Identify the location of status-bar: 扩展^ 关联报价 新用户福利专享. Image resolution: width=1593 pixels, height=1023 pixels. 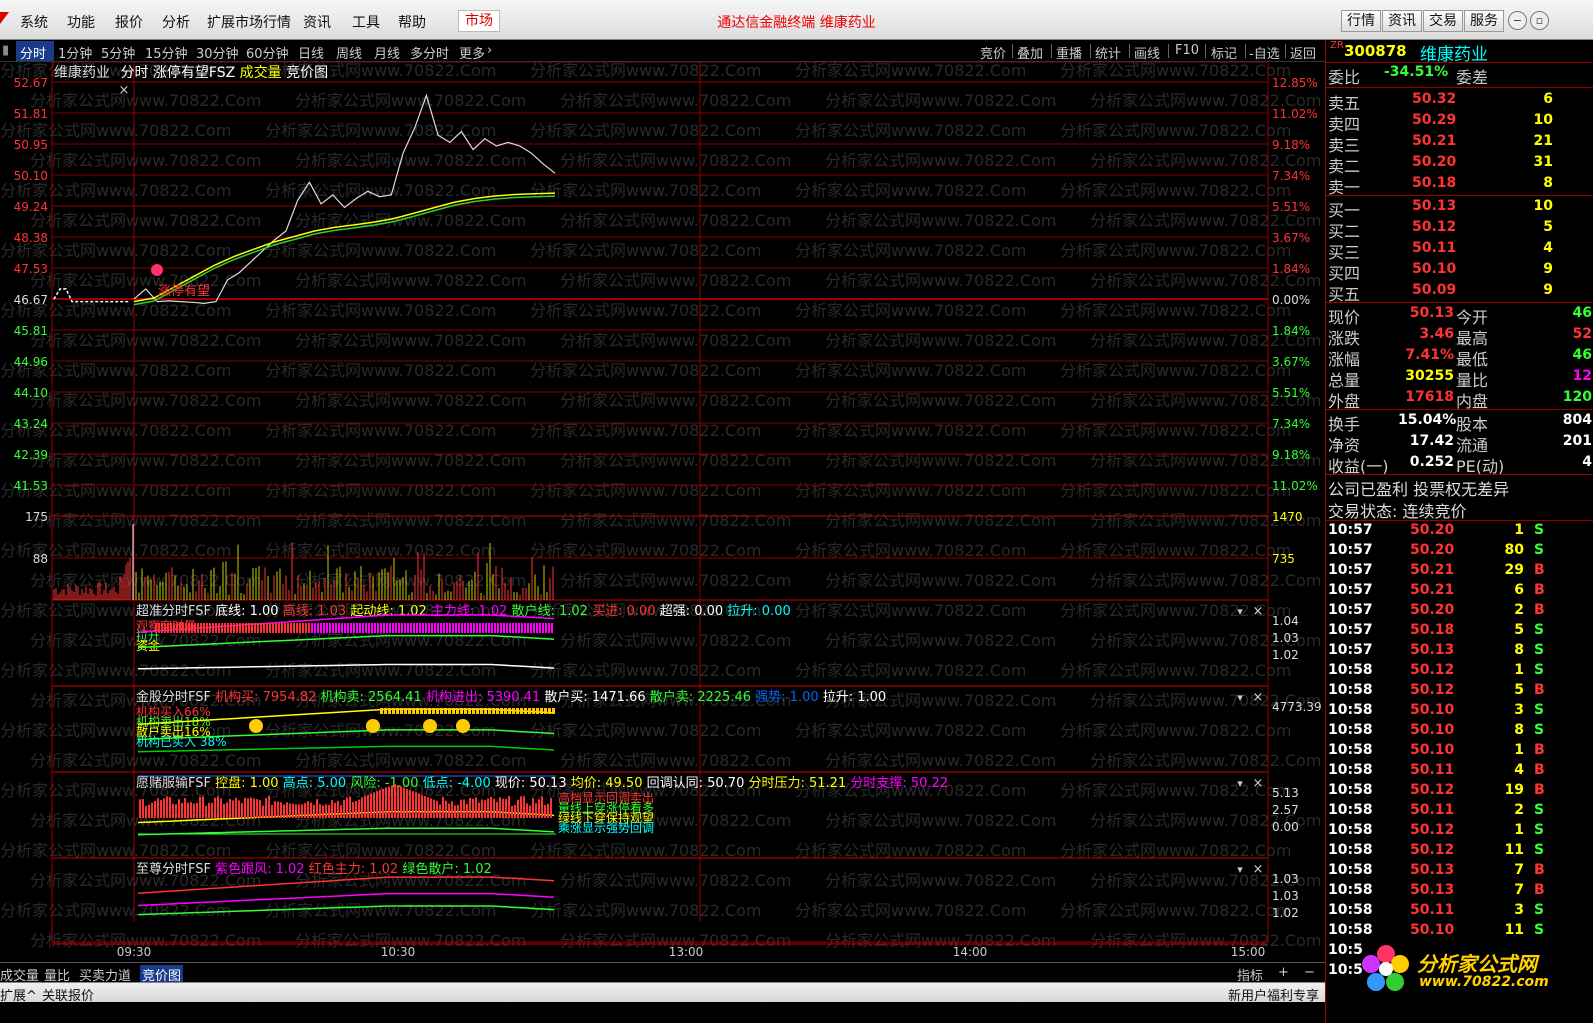
(662, 993).